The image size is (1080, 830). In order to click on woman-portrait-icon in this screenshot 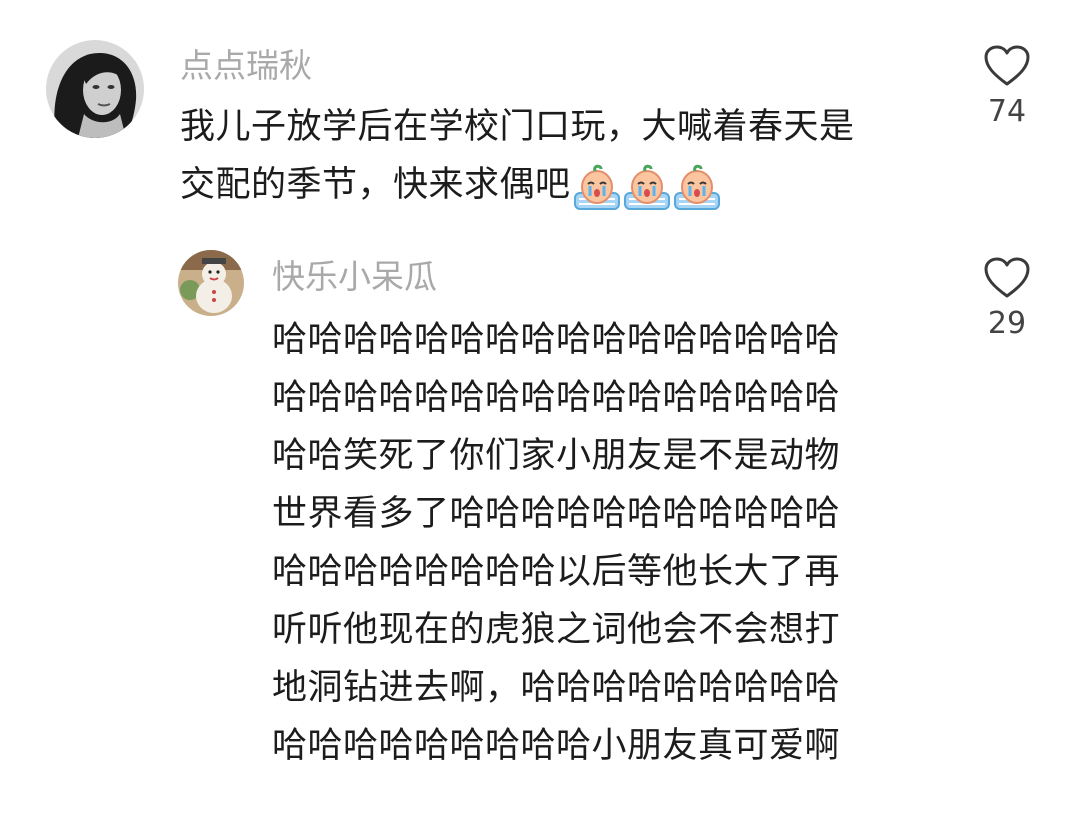, I will do `click(95, 89)`.